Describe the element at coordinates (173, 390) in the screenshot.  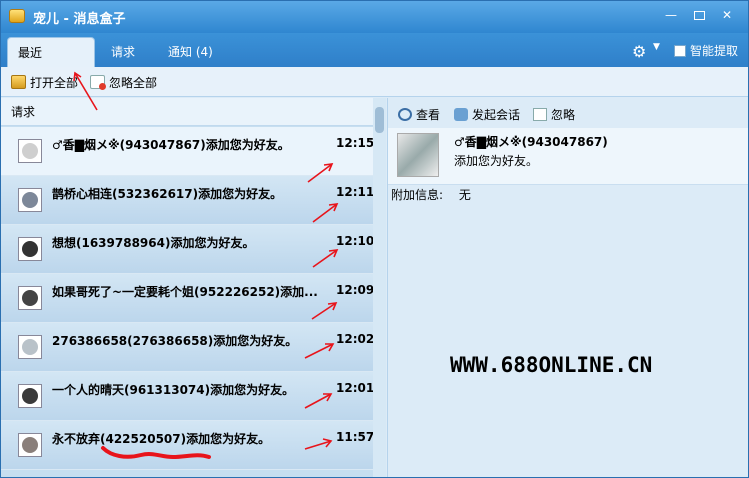
I see `list-item-text: 一个人的晴天(961313074)添加您为好友。` at that location.